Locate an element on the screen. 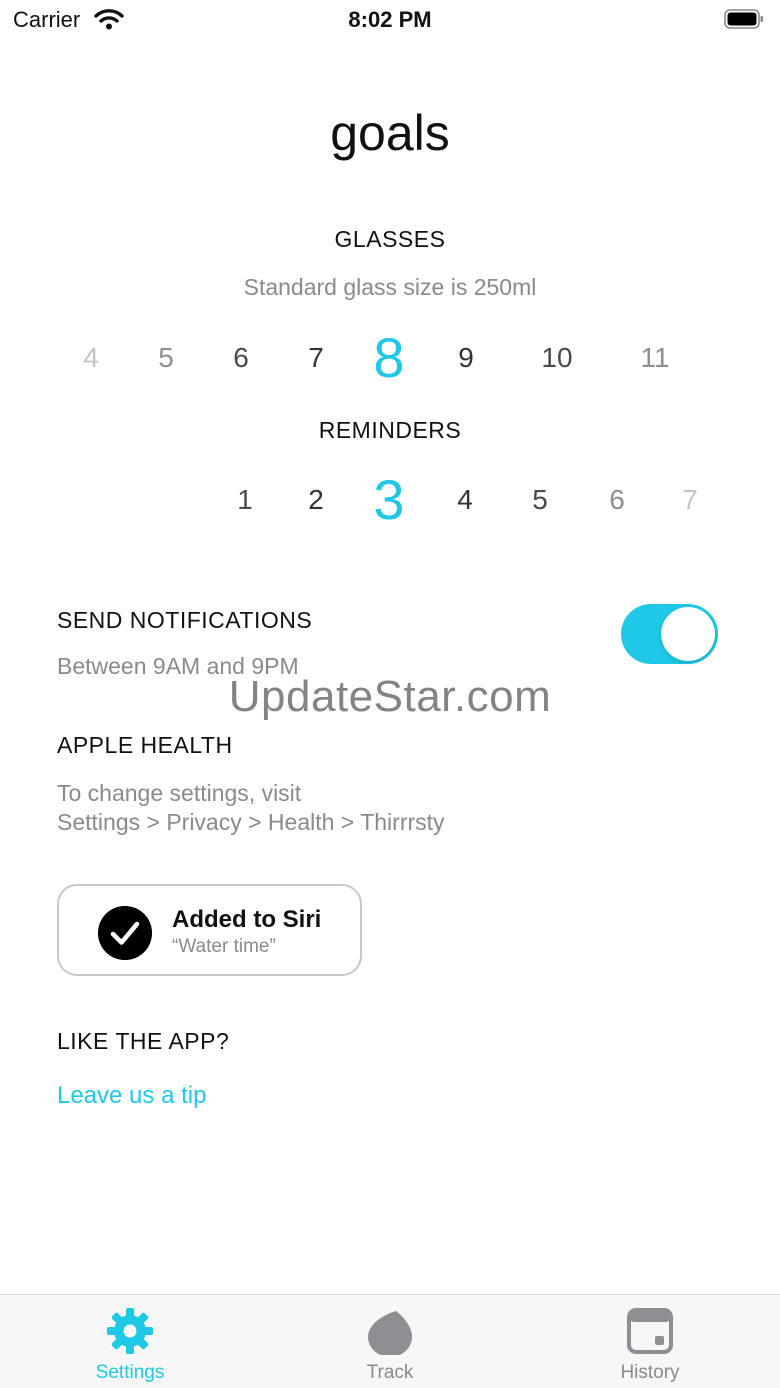 The width and height of the screenshot is (780, 1388). reminders-option-1: 1 is located at coordinates (245, 500).